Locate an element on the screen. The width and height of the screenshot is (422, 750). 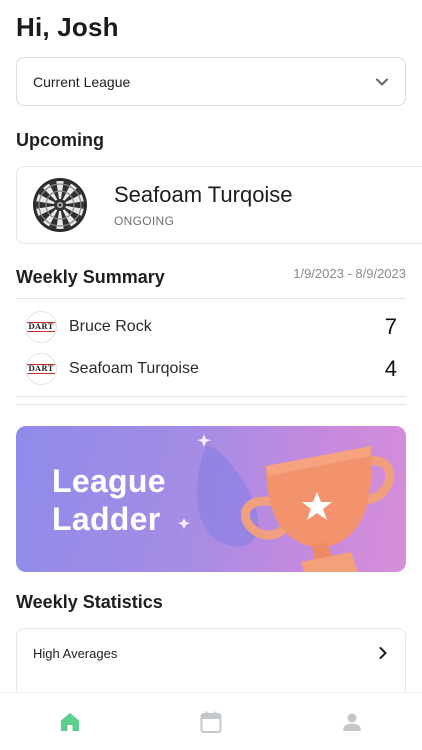
calendar-icon is located at coordinates (211, 722).